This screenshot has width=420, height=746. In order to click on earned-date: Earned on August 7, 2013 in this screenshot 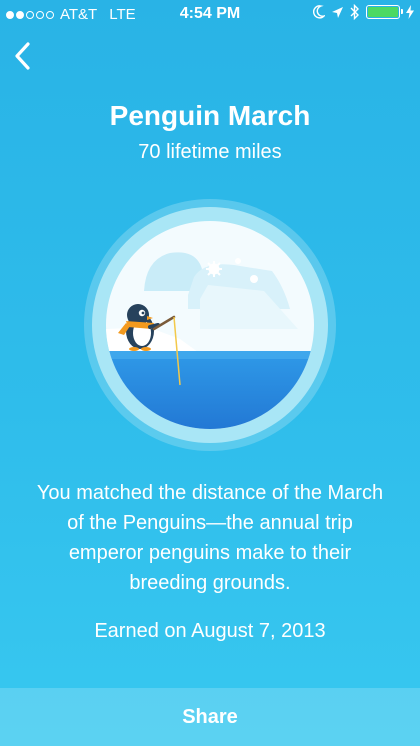, I will do `click(210, 631)`.